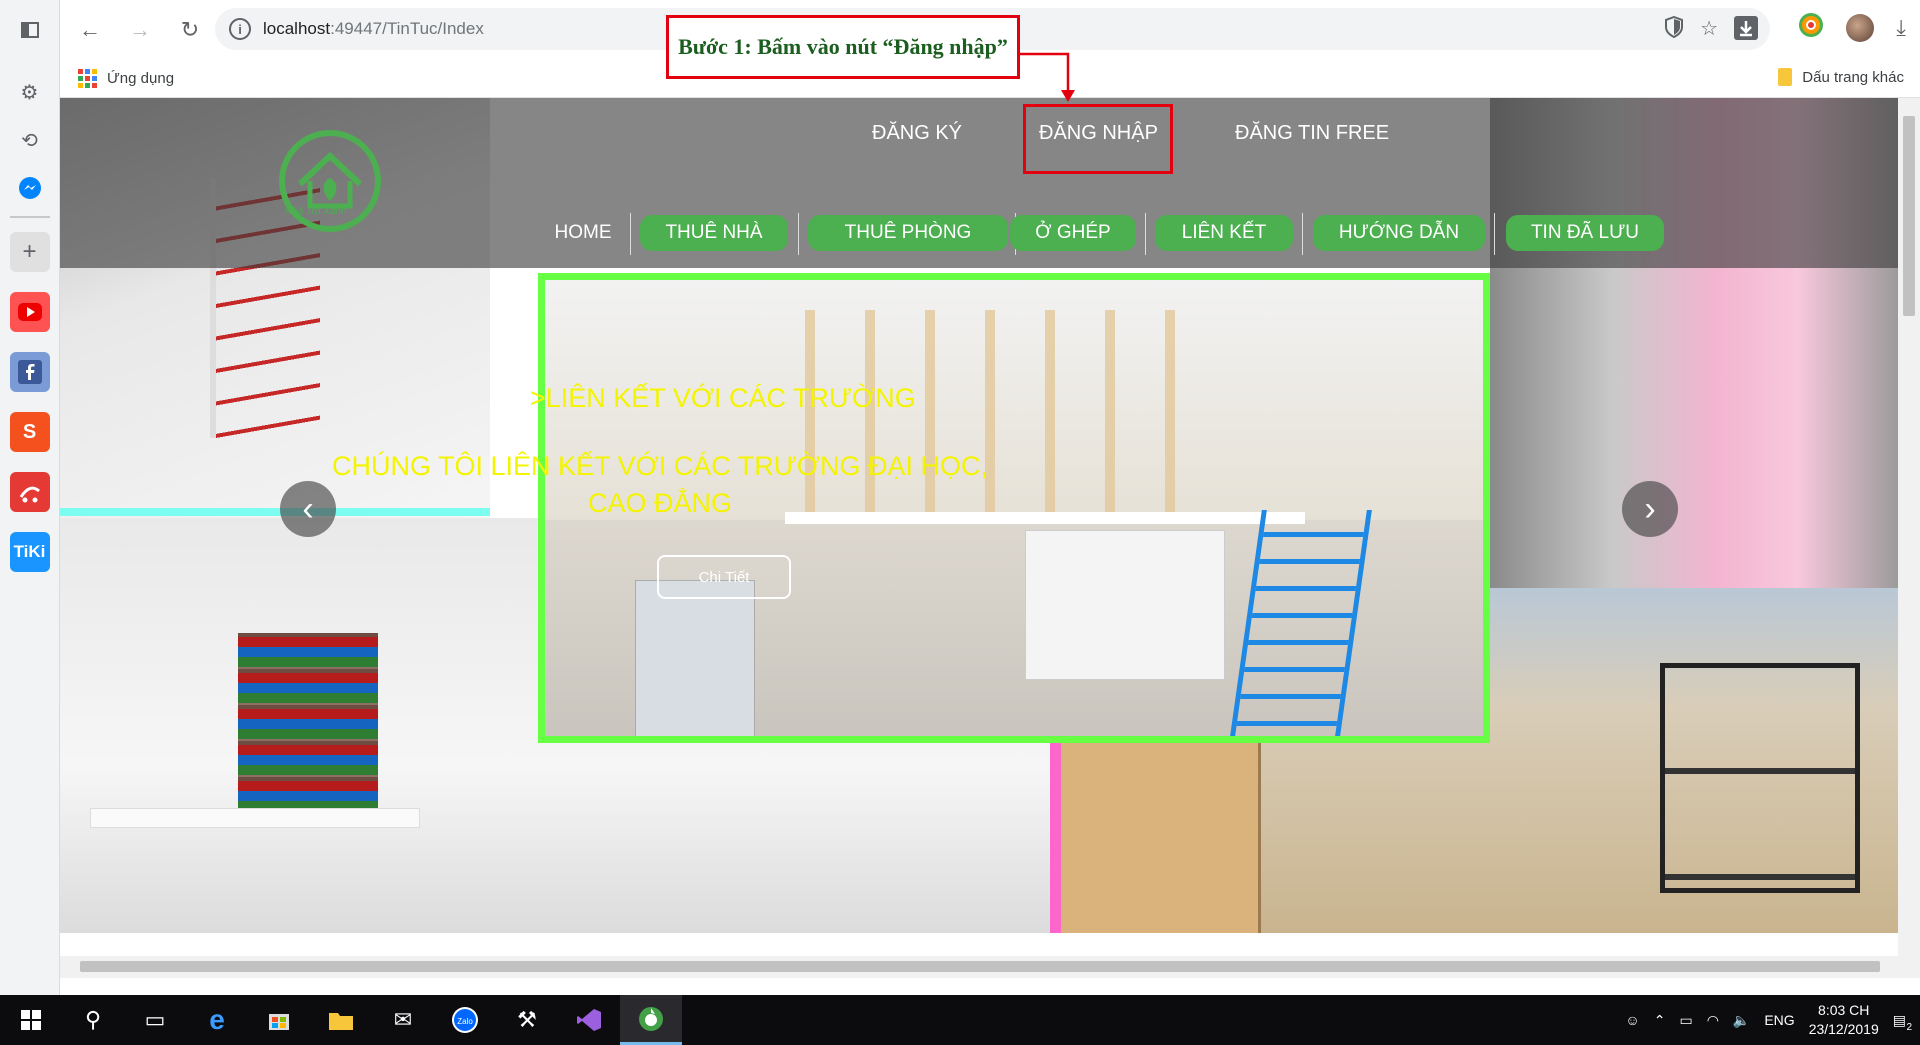 The width and height of the screenshot is (1920, 1045). I want to click on windows-start-icon, so click(31, 1020).